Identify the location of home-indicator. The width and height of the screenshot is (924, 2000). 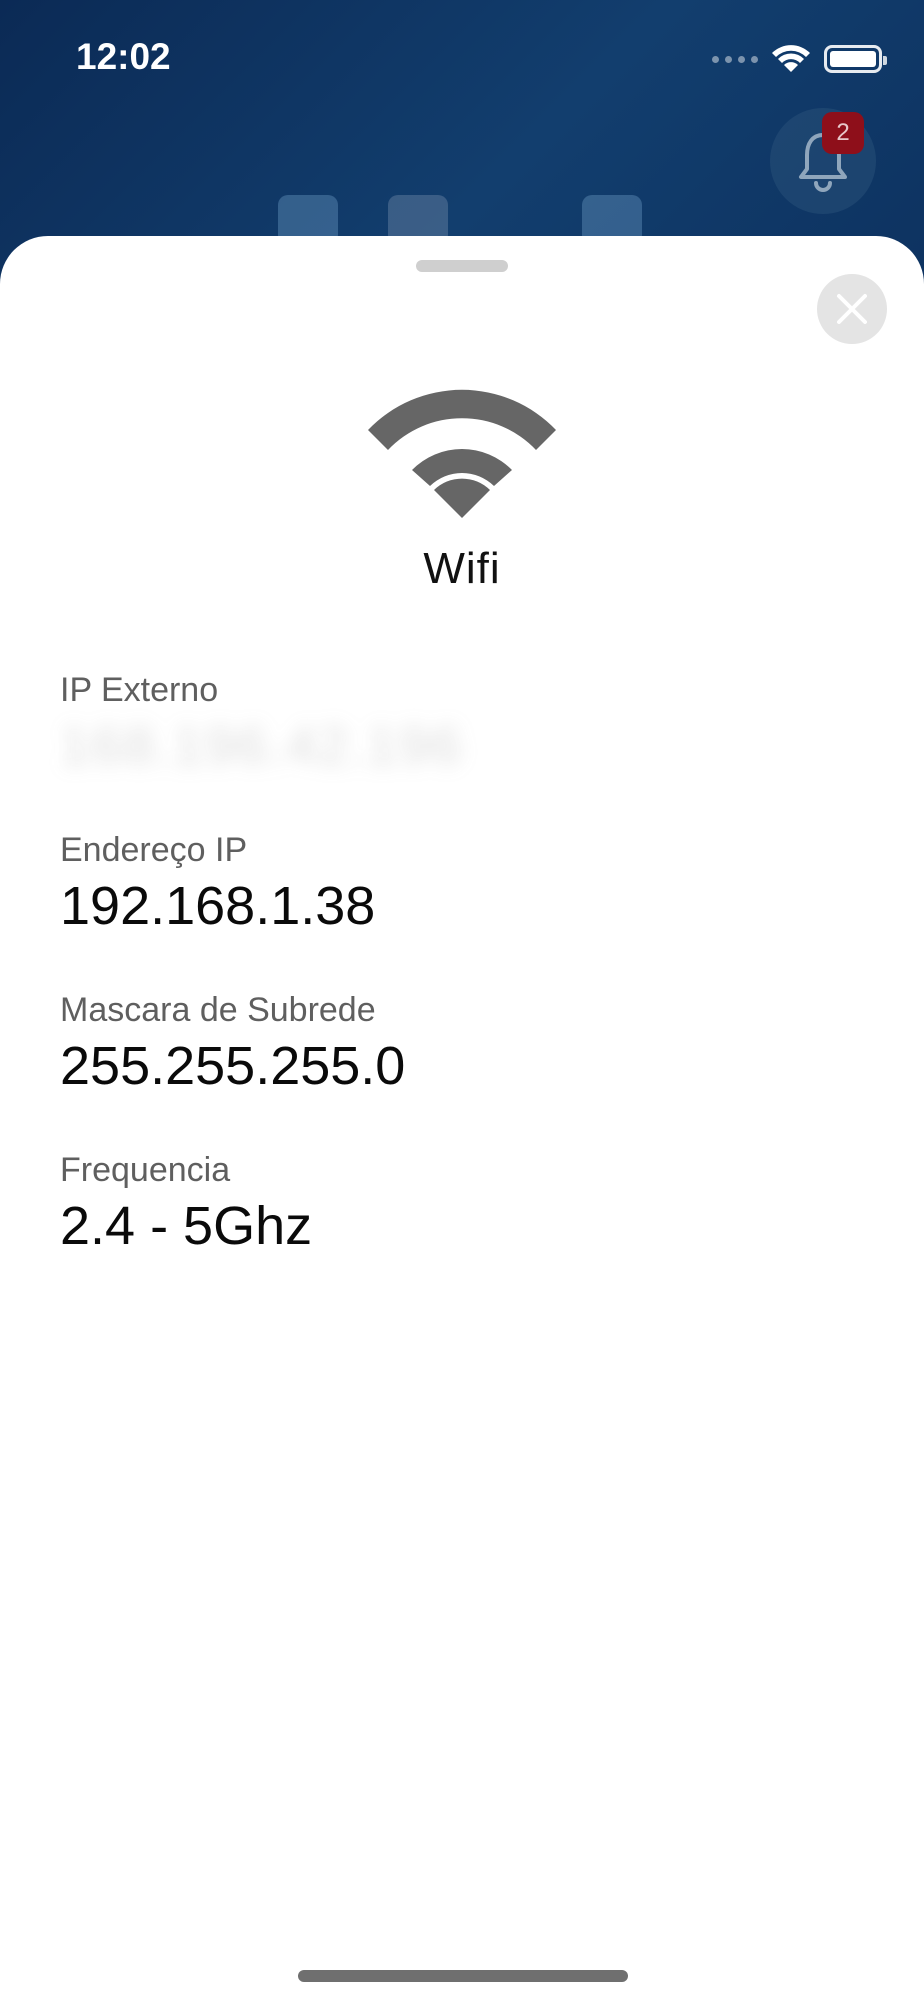
(463, 1976).